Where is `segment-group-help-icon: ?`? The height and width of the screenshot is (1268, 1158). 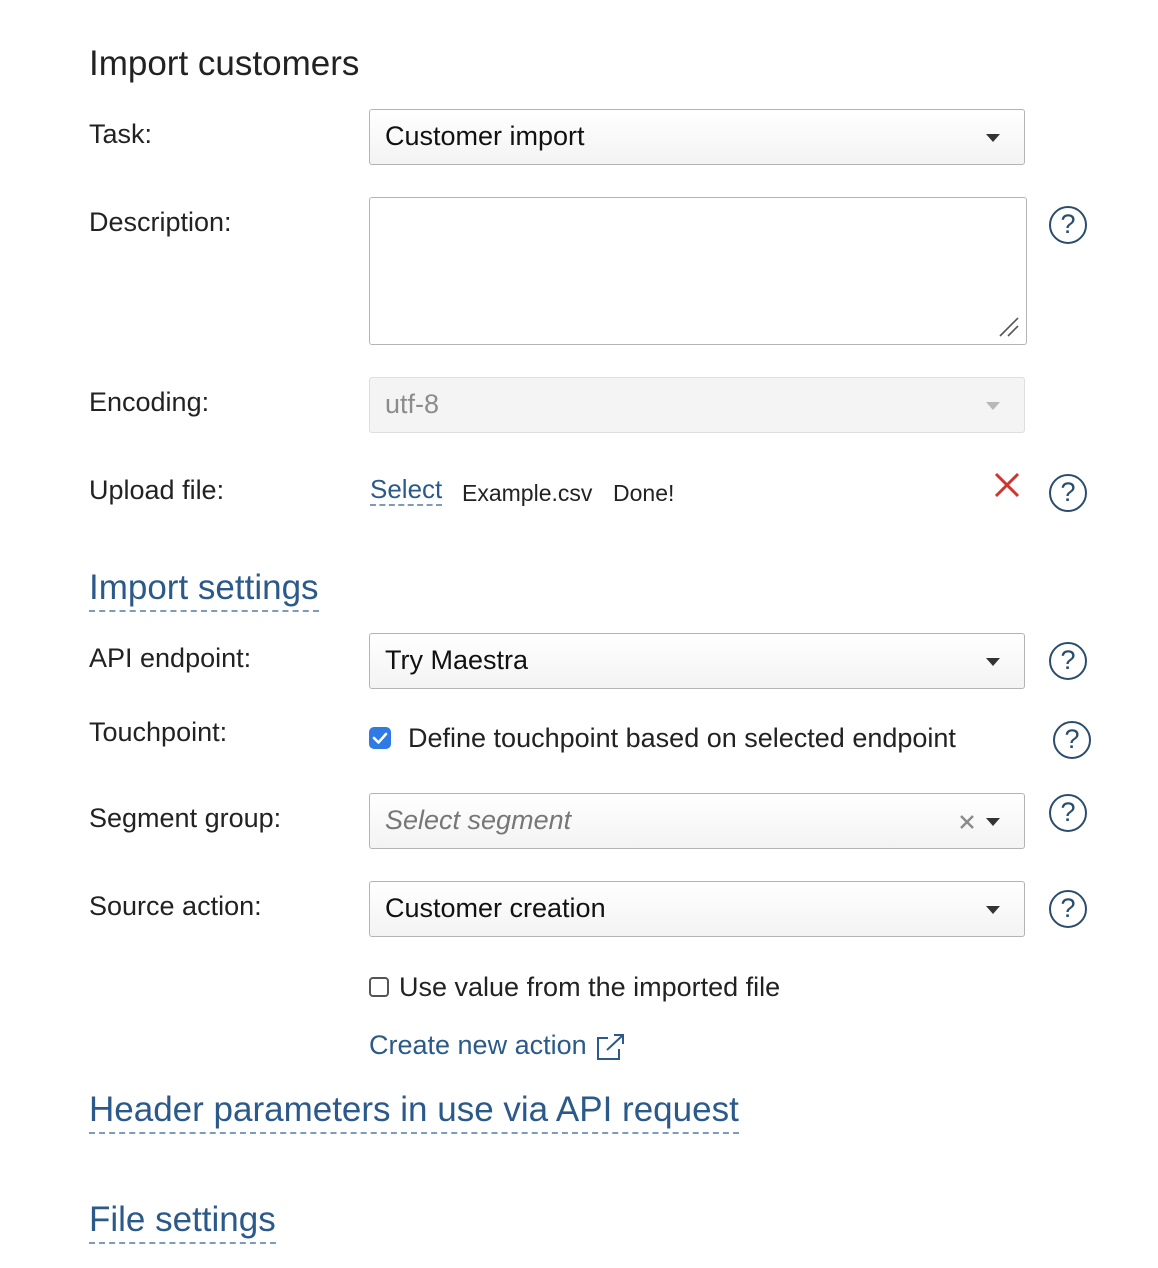
segment-group-help-icon: ? is located at coordinates (1068, 813).